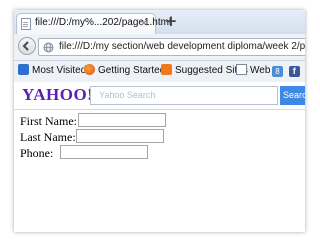  I want to click on bookmark-extra: 8 f, so click(288, 71).